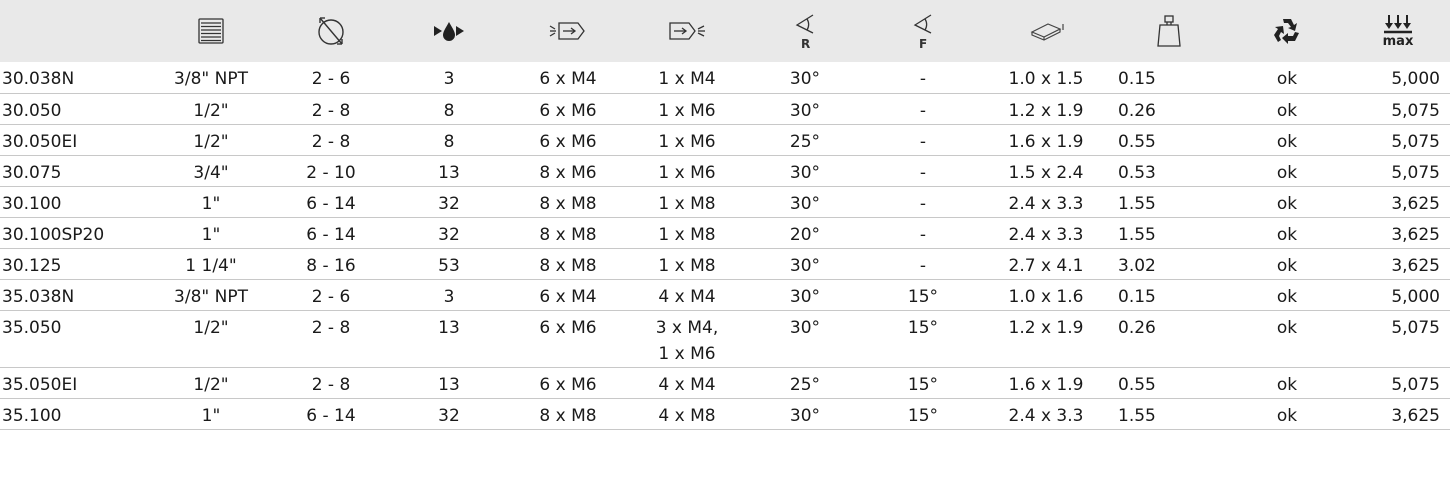 Image resolution: width=1450 pixels, height=497 pixels. I want to click on recycle-icon, so click(1287, 31).